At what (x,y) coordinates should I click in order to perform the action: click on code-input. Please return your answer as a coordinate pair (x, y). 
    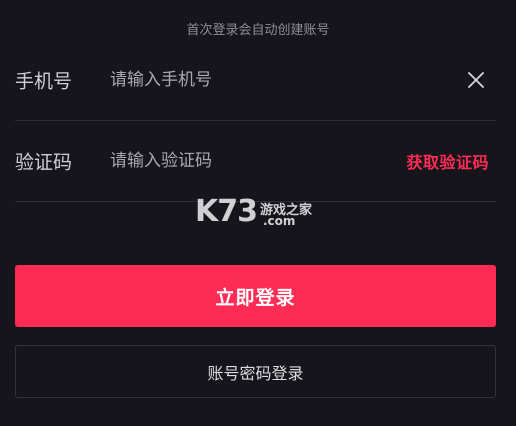
    Looking at the image, I should click on (240, 161).